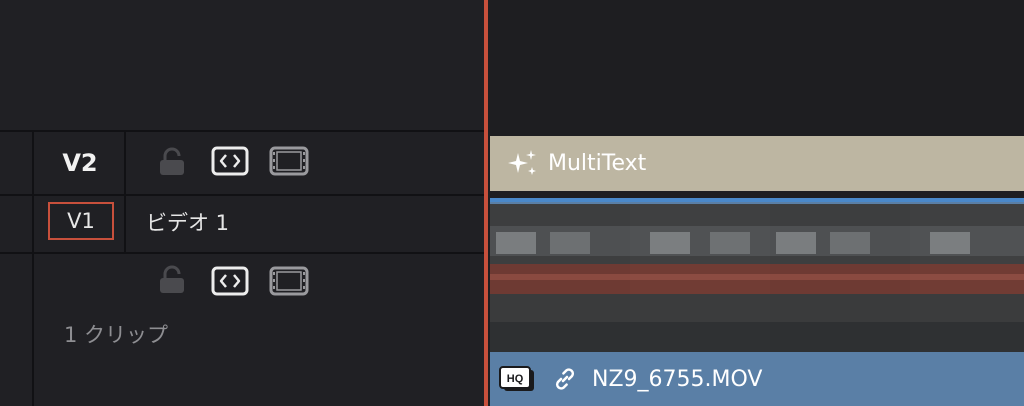 This screenshot has width=1024, height=406. What do you see at coordinates (80, 163) in the screenshot?
I see `track-label-v2: V2` at bounding box center [80, 163].